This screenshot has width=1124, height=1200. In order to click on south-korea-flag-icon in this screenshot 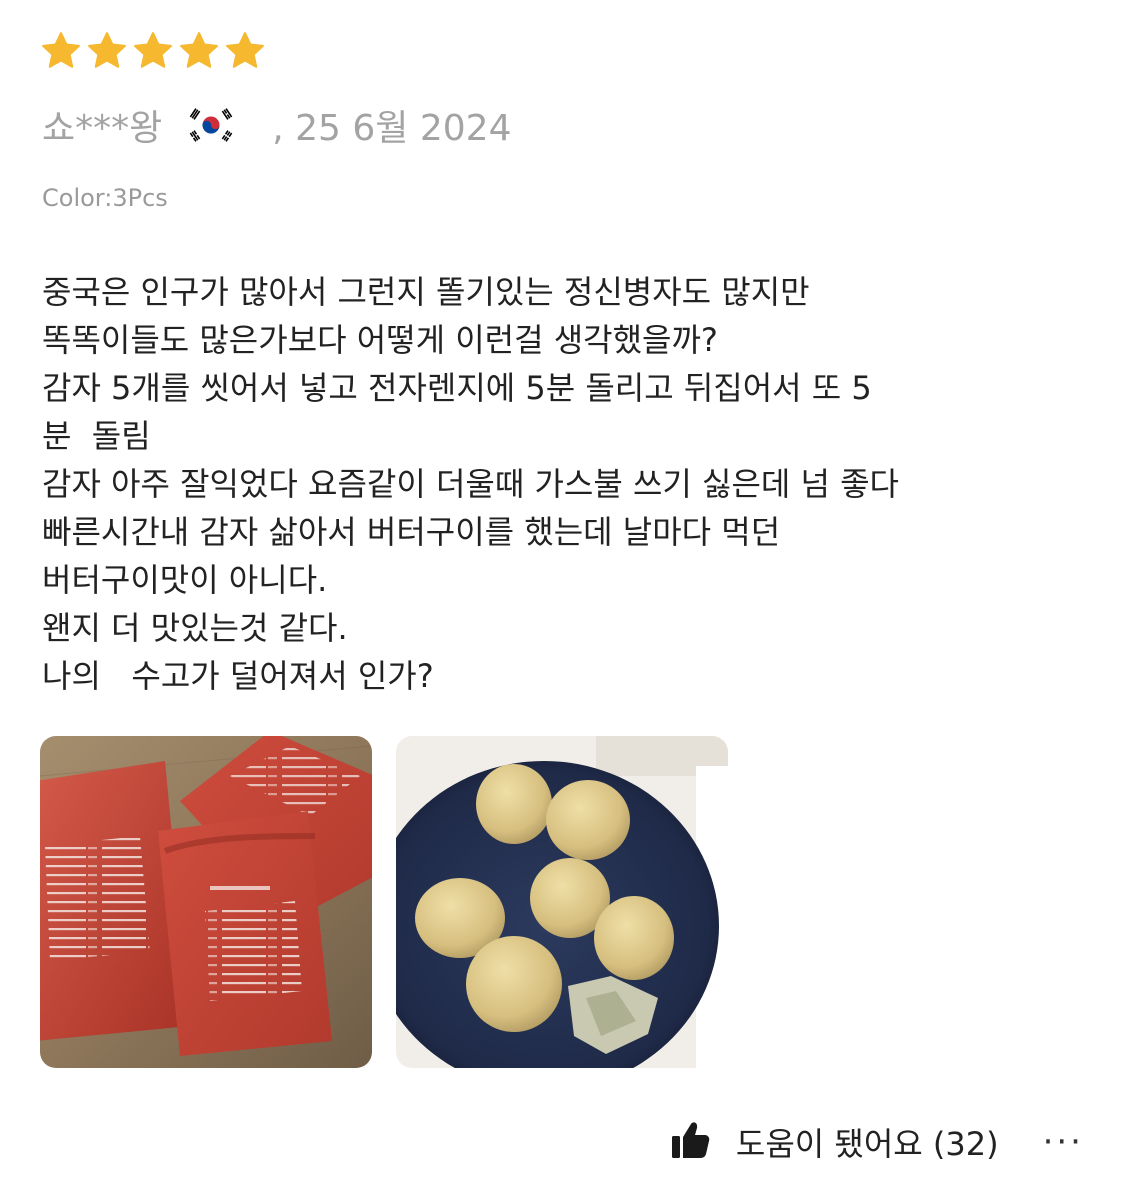, I will do `click(211, 125)`.